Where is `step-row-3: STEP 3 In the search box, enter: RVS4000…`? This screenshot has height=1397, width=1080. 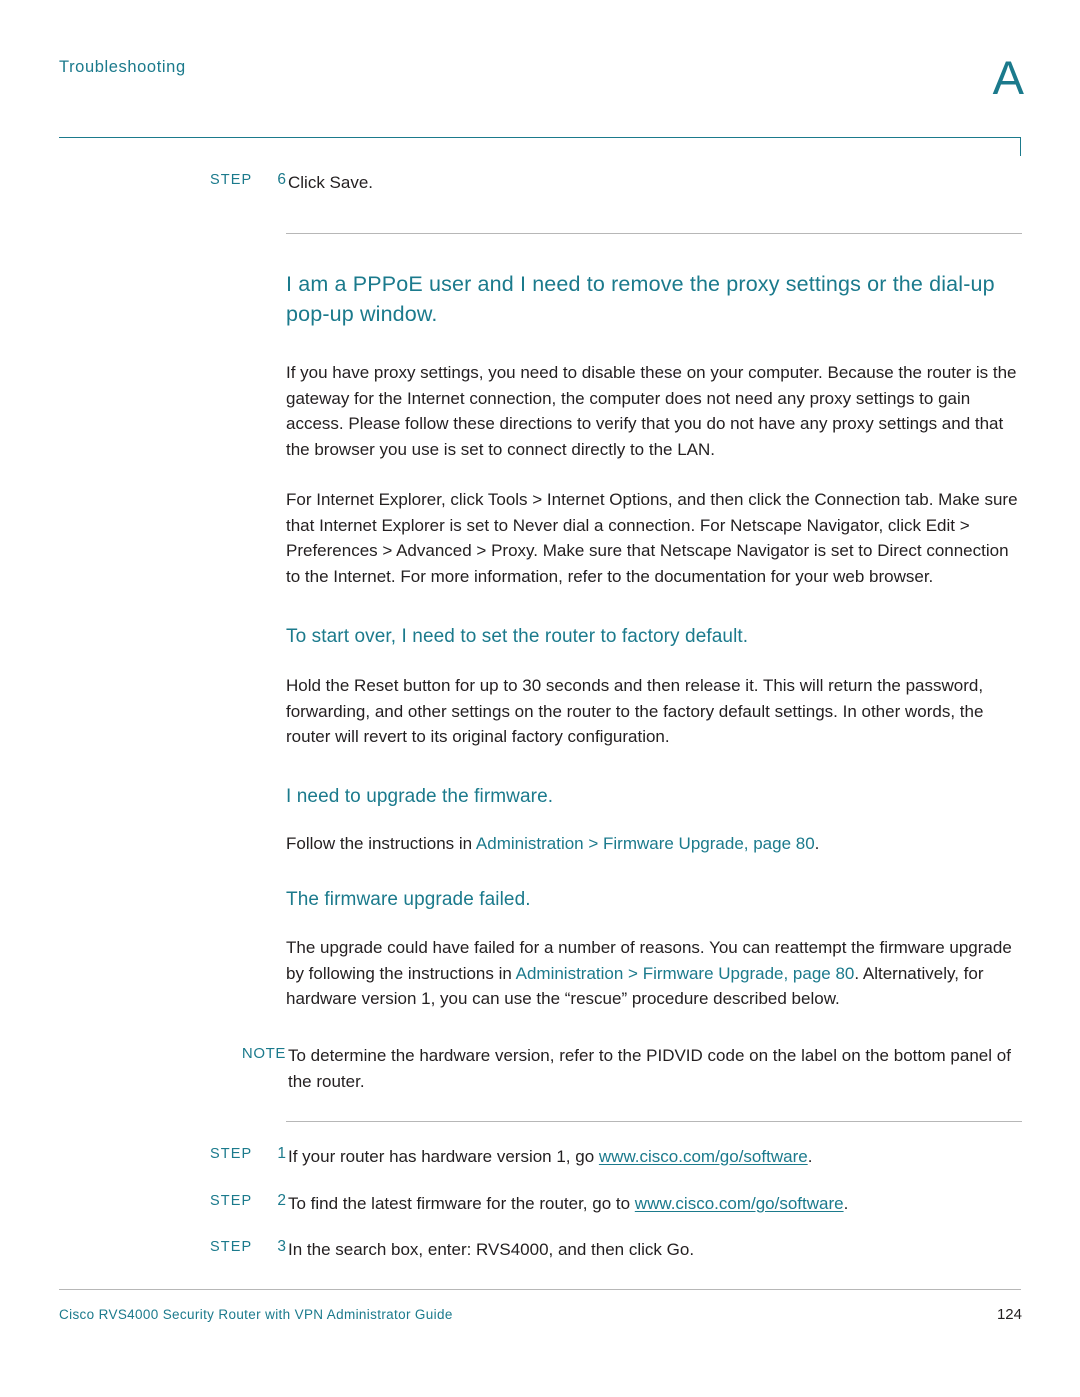 step-row-3: STEP 3 In the search box, enter: RVS4000… is located at coordinates (616, 1249).